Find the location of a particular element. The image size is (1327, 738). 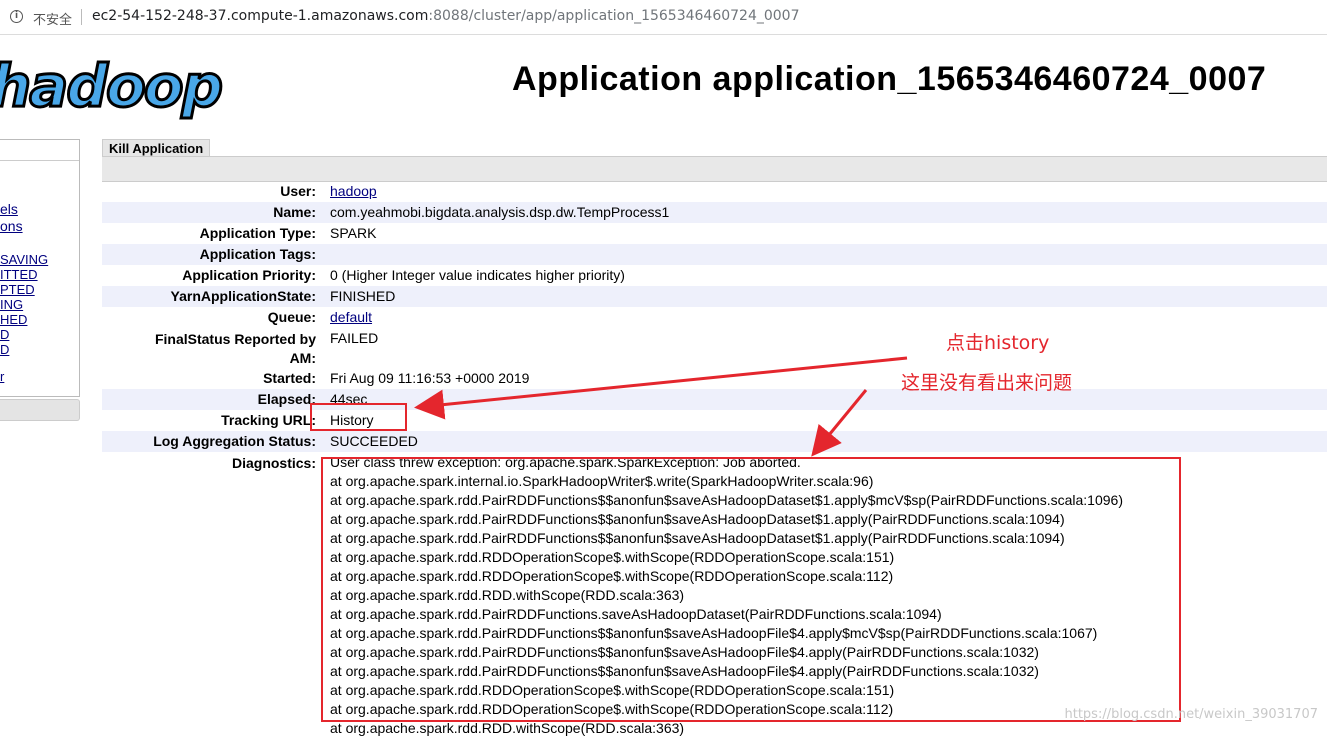

annotation-arrows is located at coordinates (661, 406).